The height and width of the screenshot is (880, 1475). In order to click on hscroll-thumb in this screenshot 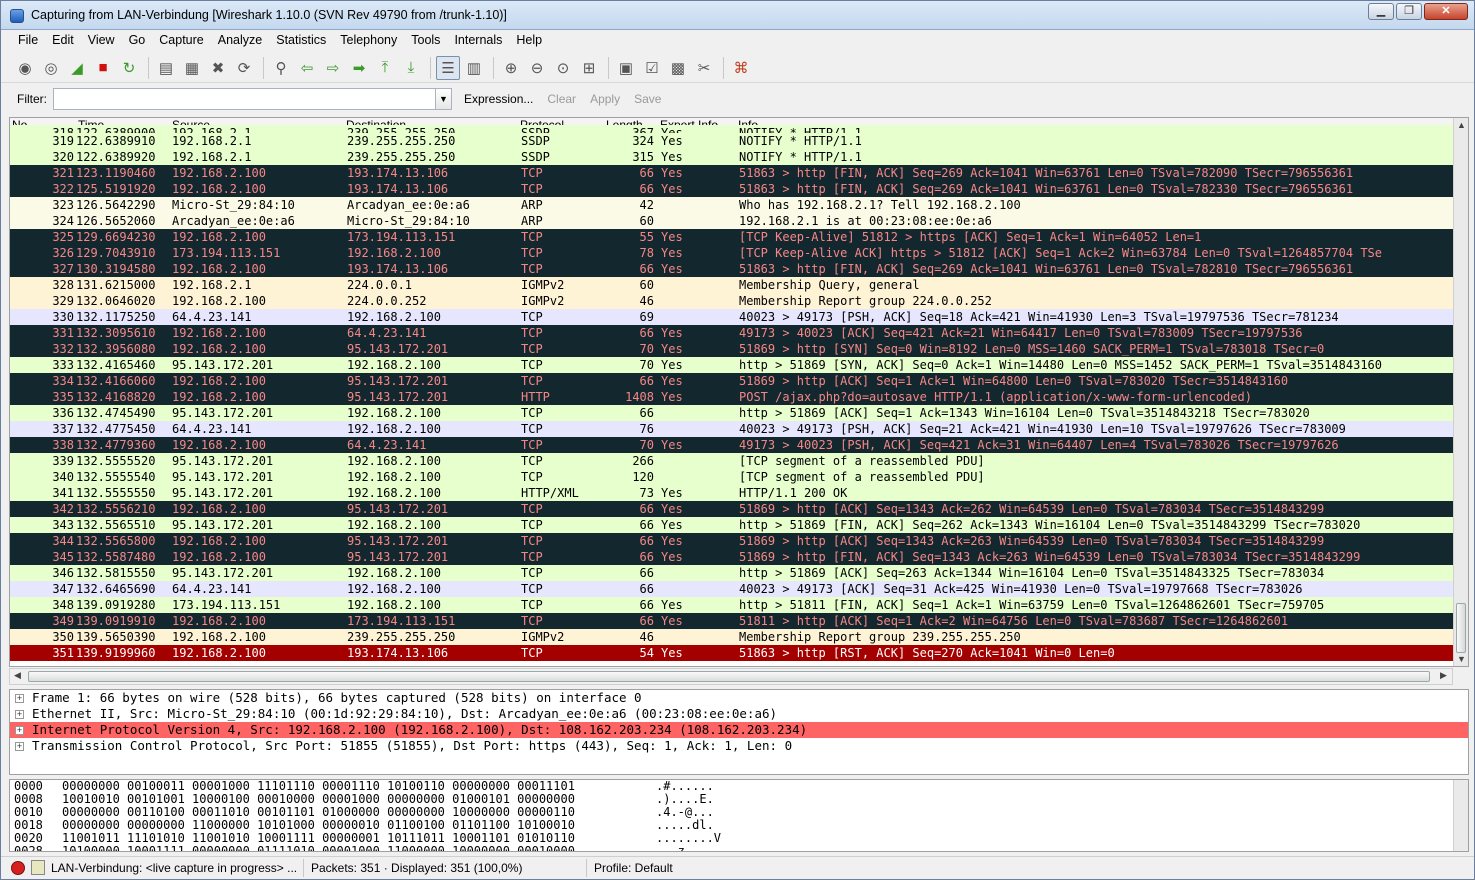, I will do `click(729, 676)`.